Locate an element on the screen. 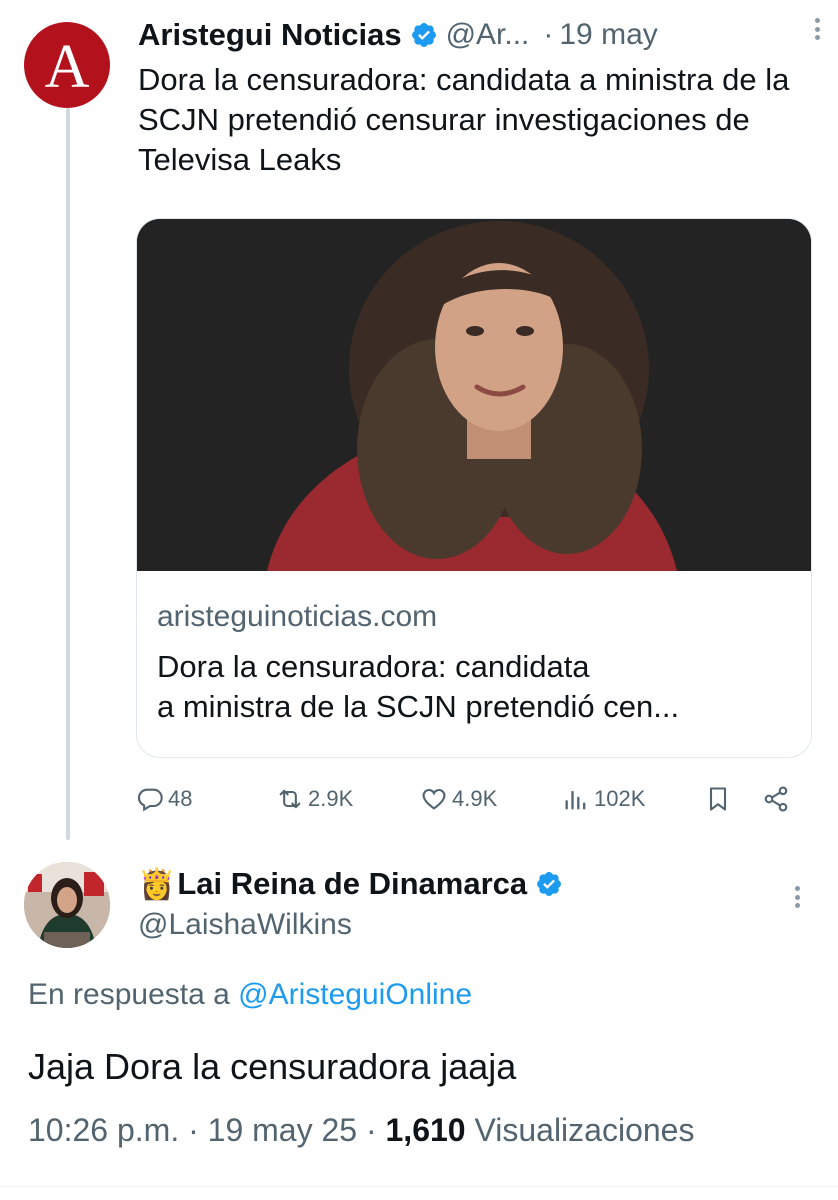 This screenshot has width=838, height=1200. card-title-line1: Dora la censuradora: candidata is located at coordinates (373, 666).